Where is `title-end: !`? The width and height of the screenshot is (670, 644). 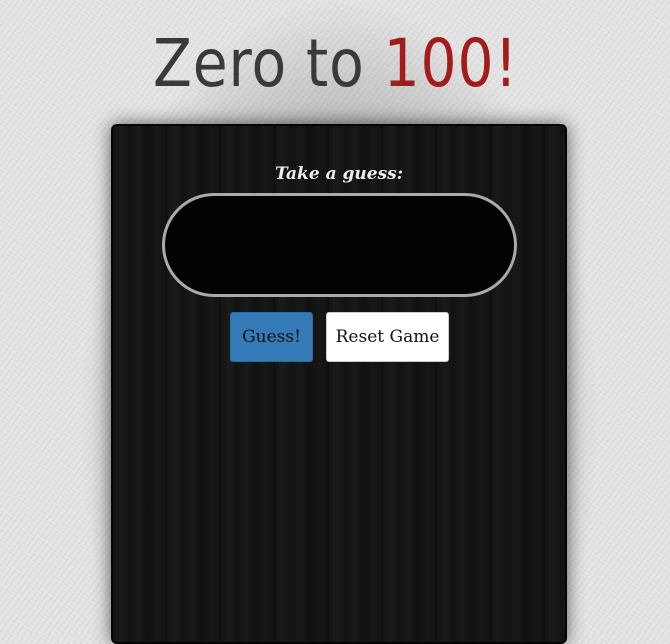 title-end: ! is located at coordinates (506, 63).